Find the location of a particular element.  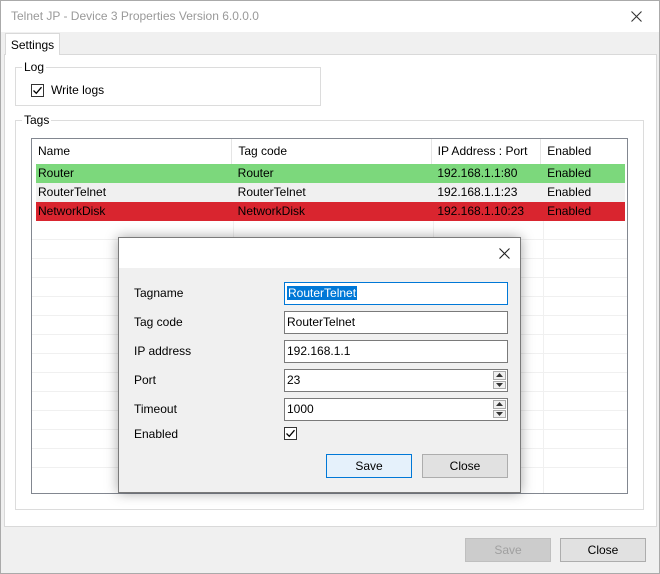

column-header-tag-code: Tag code is located at coordinates (332, 151).